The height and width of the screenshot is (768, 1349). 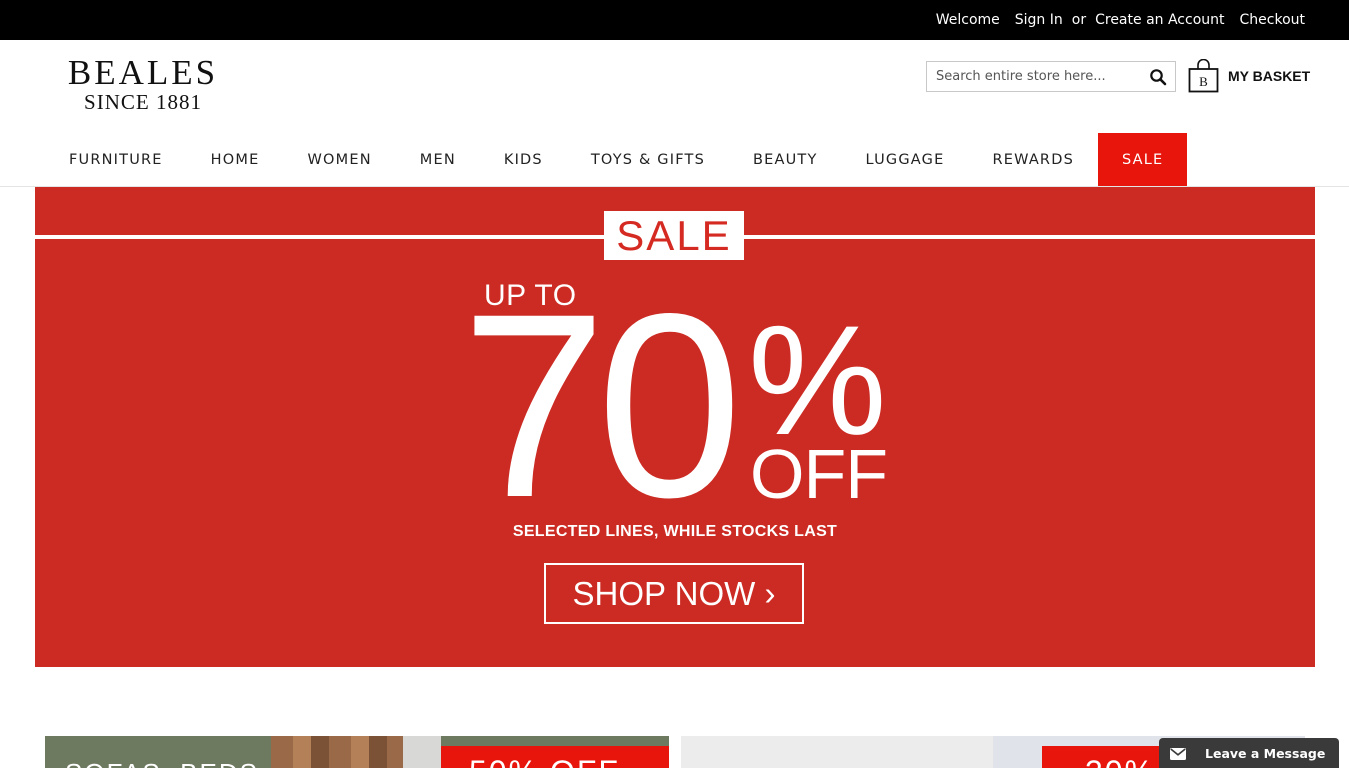 I want to click on welcome-text: Welcome, so click(x=967, y=20).